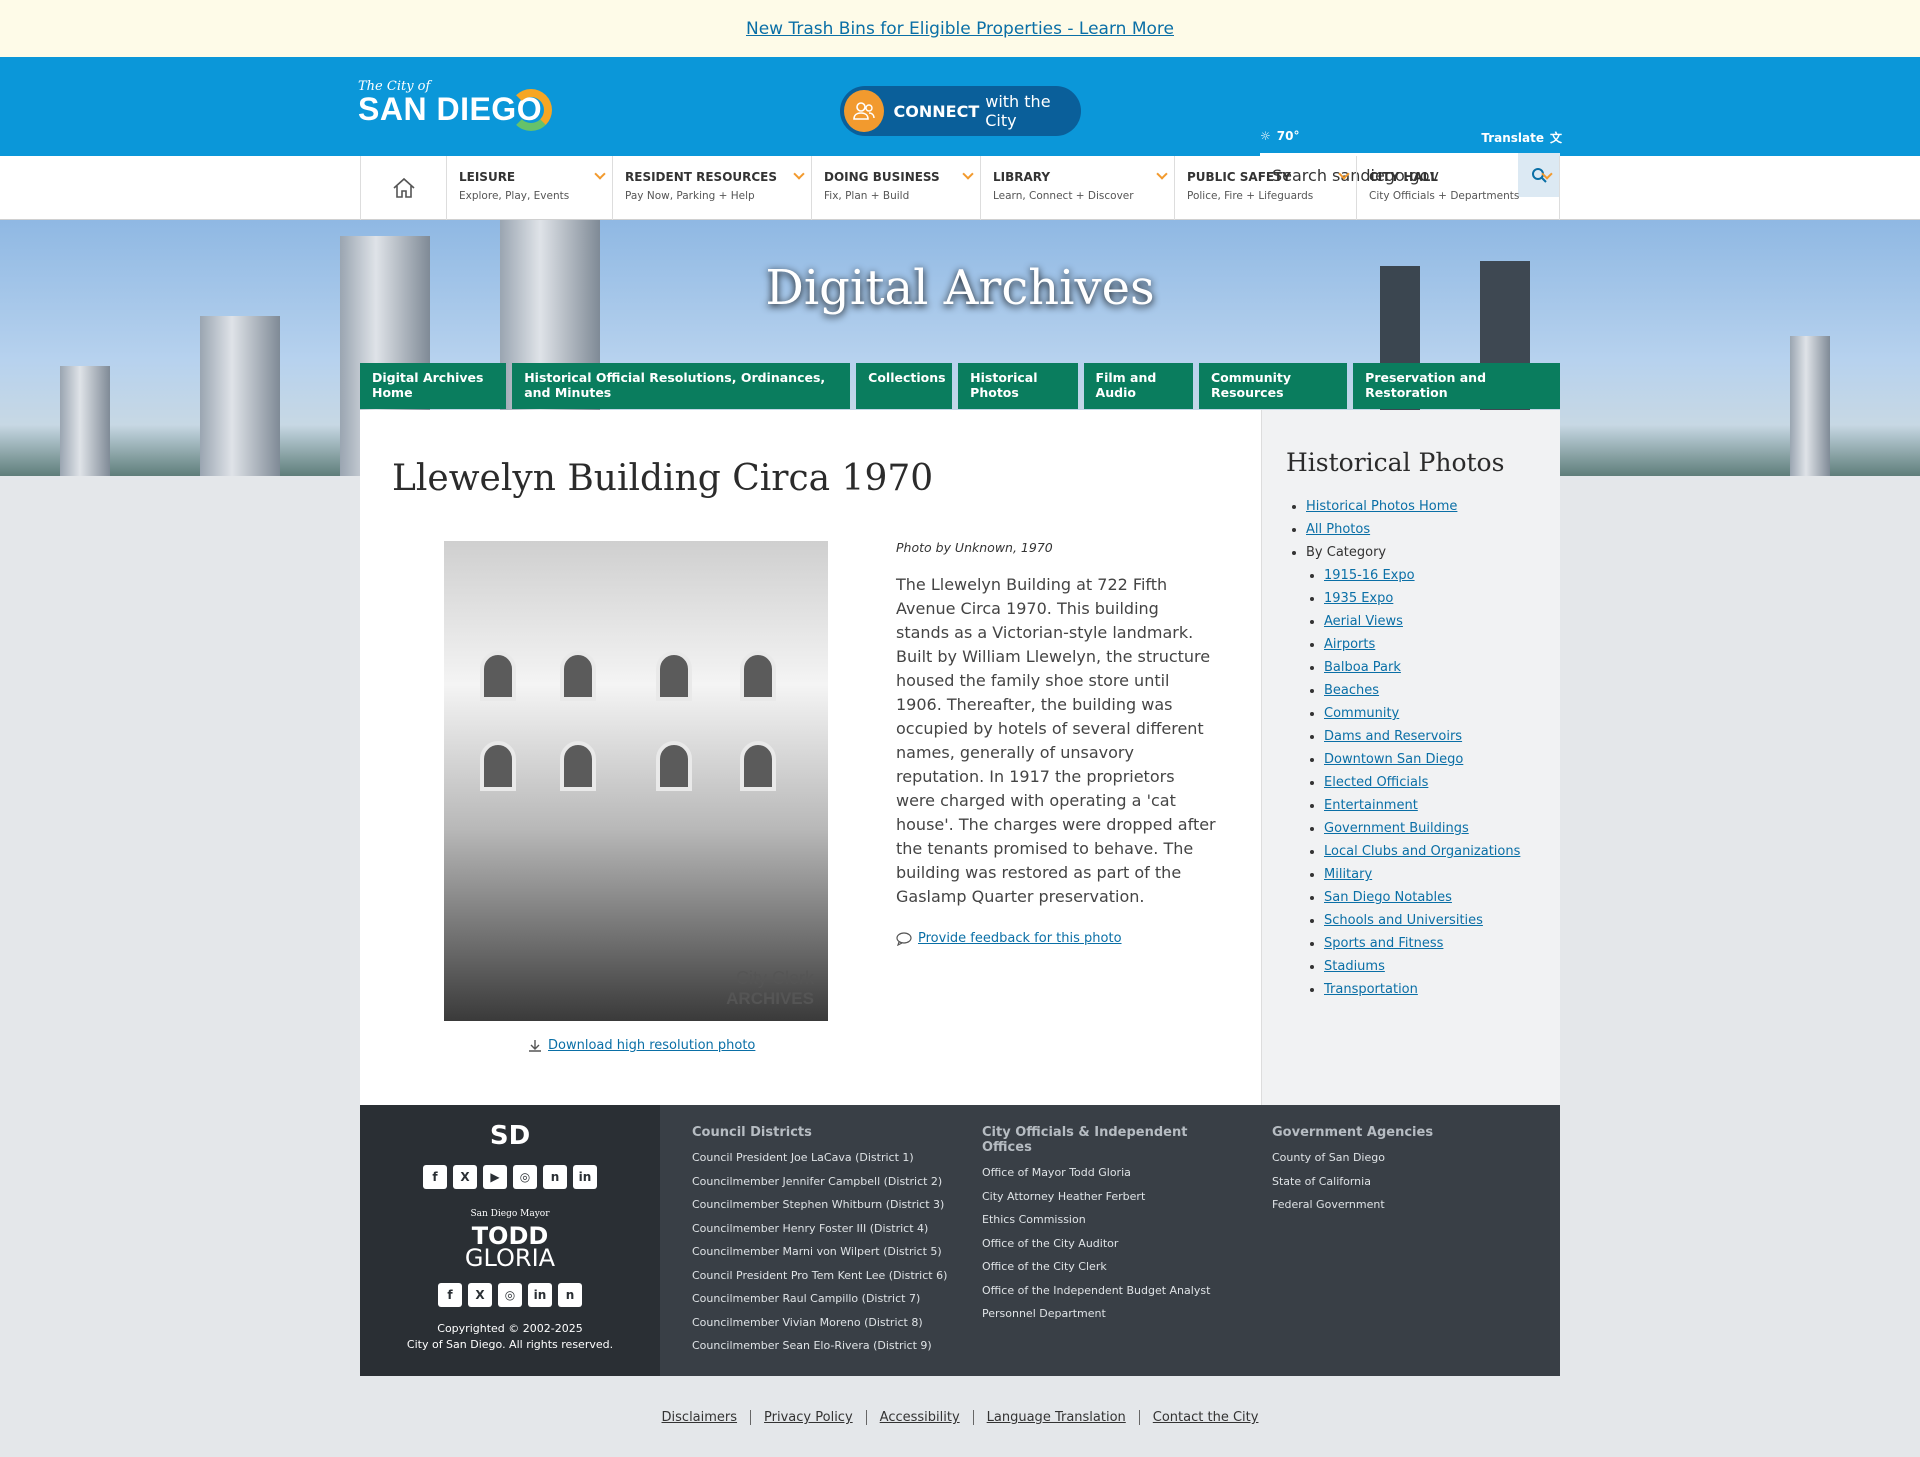  Describe the element at coordinates (1111, 1197) in the screenshot. I see `footer-official-link: City Attorney Heather Ferbert` at that location.